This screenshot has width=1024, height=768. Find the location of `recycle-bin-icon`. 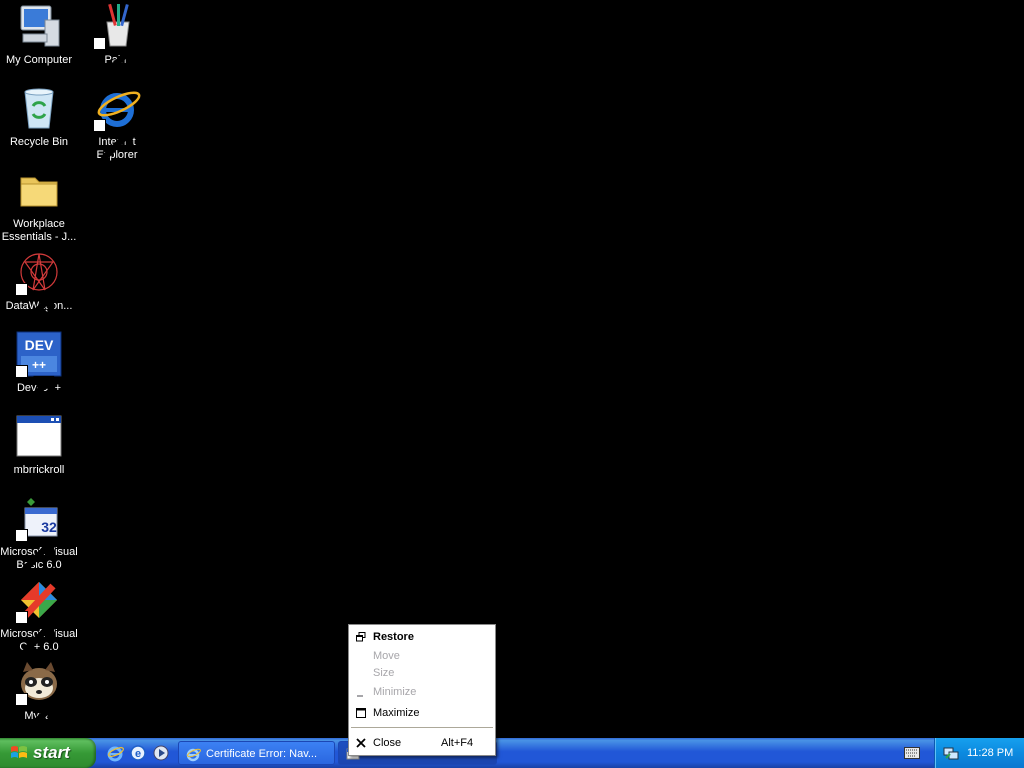

recycle-bin-icon is located at coordinates (39, 108).